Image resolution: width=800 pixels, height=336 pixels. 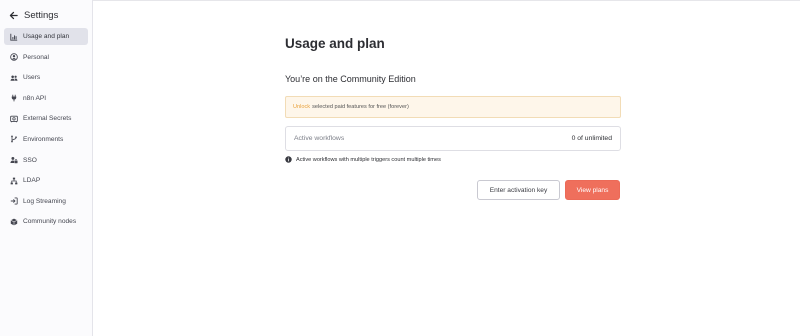 I want to click on unlock-link: Unlock, so click(x=301, y=107).